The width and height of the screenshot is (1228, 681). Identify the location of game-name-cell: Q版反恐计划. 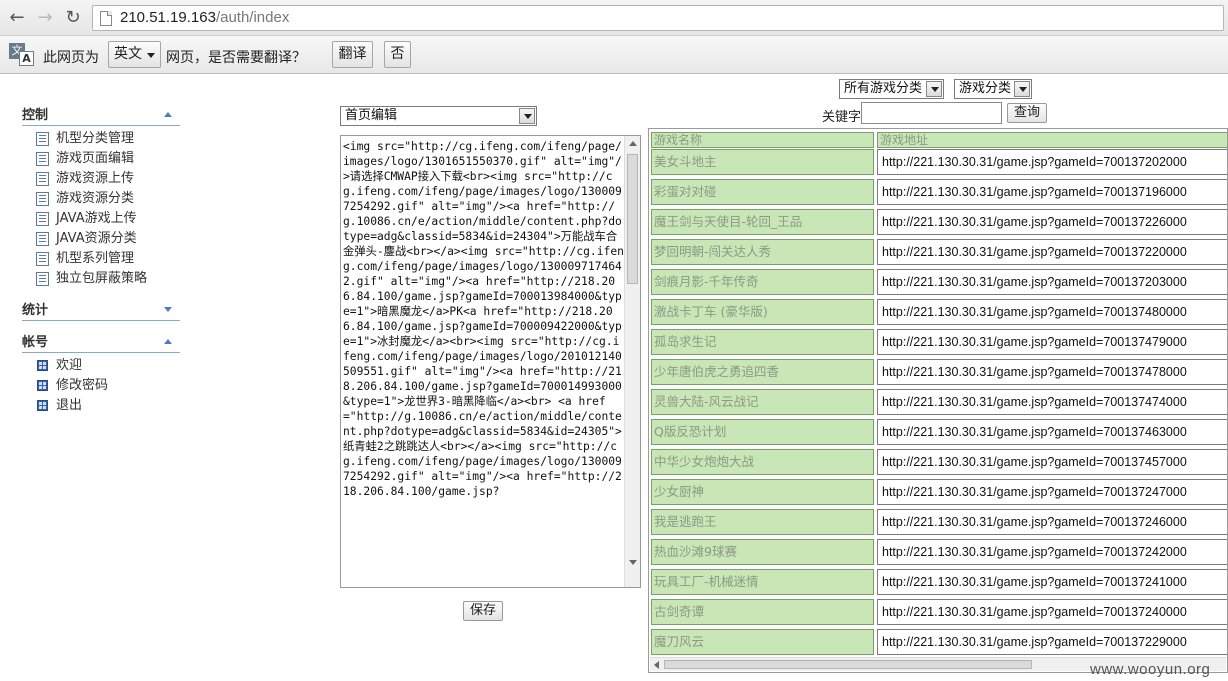
(762, 432).